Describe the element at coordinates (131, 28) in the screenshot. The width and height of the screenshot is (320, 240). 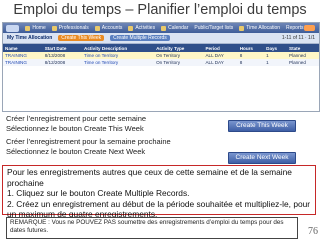
I see `activities-icon` at that location.